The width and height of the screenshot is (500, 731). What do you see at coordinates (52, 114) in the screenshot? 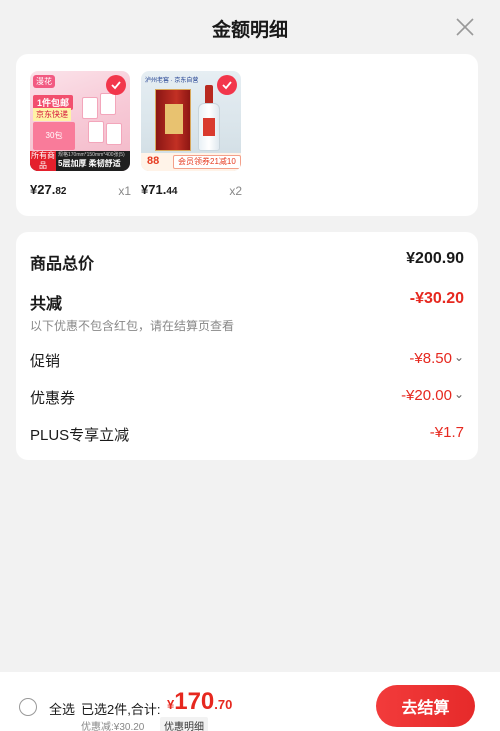
I see `image-promo-tag: 京东快递` at bounding box center [52, 114].